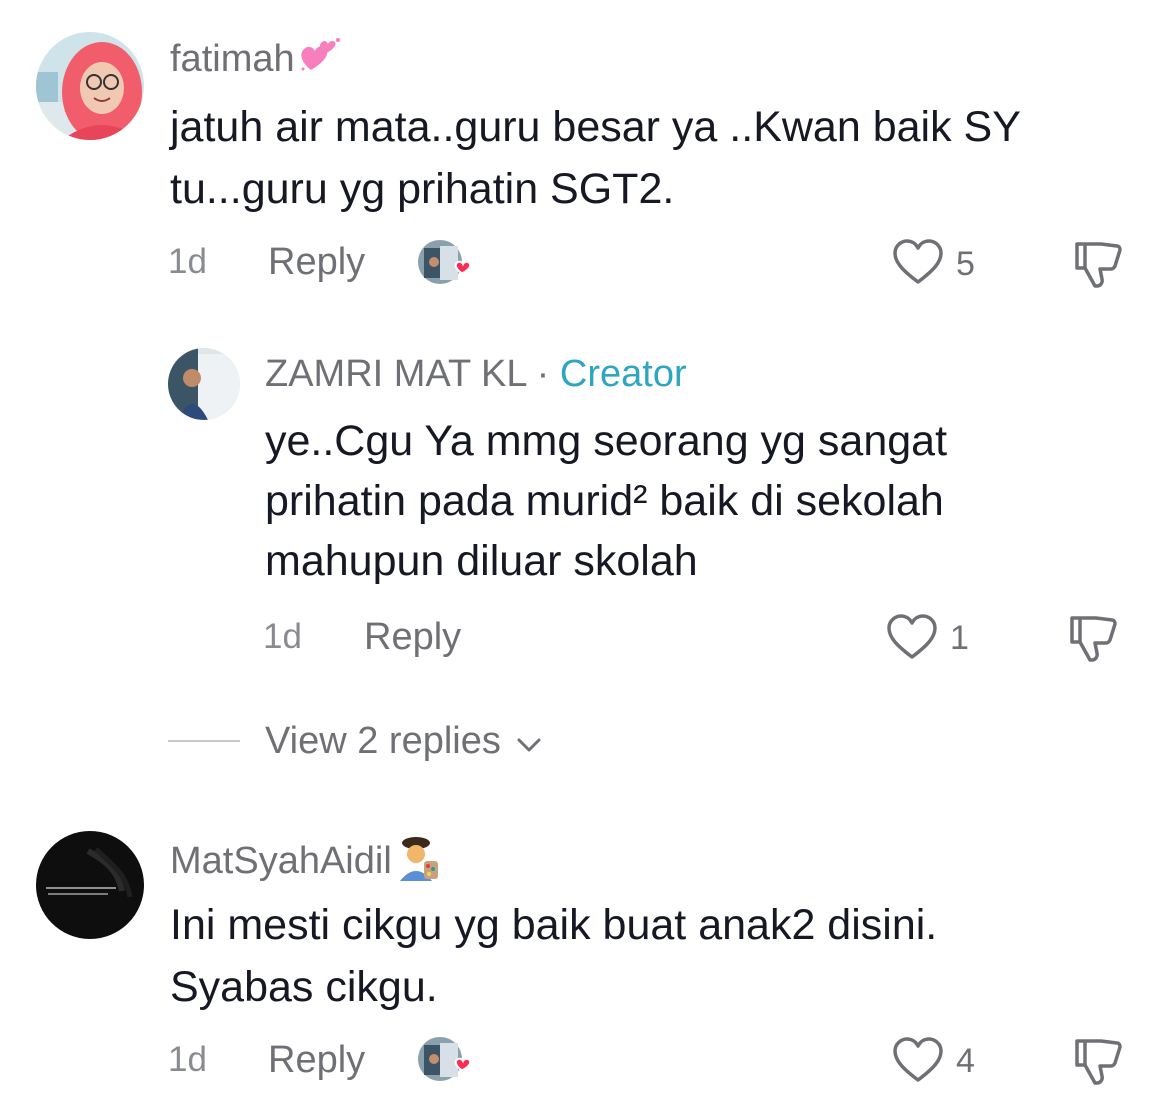 This screenshot has width=1170, height=1112. What do you see at coordinates (304, 987) in the screenshot?
I see `comment-text-line: Syabas cikgu.` at bounding box center [304, 987].